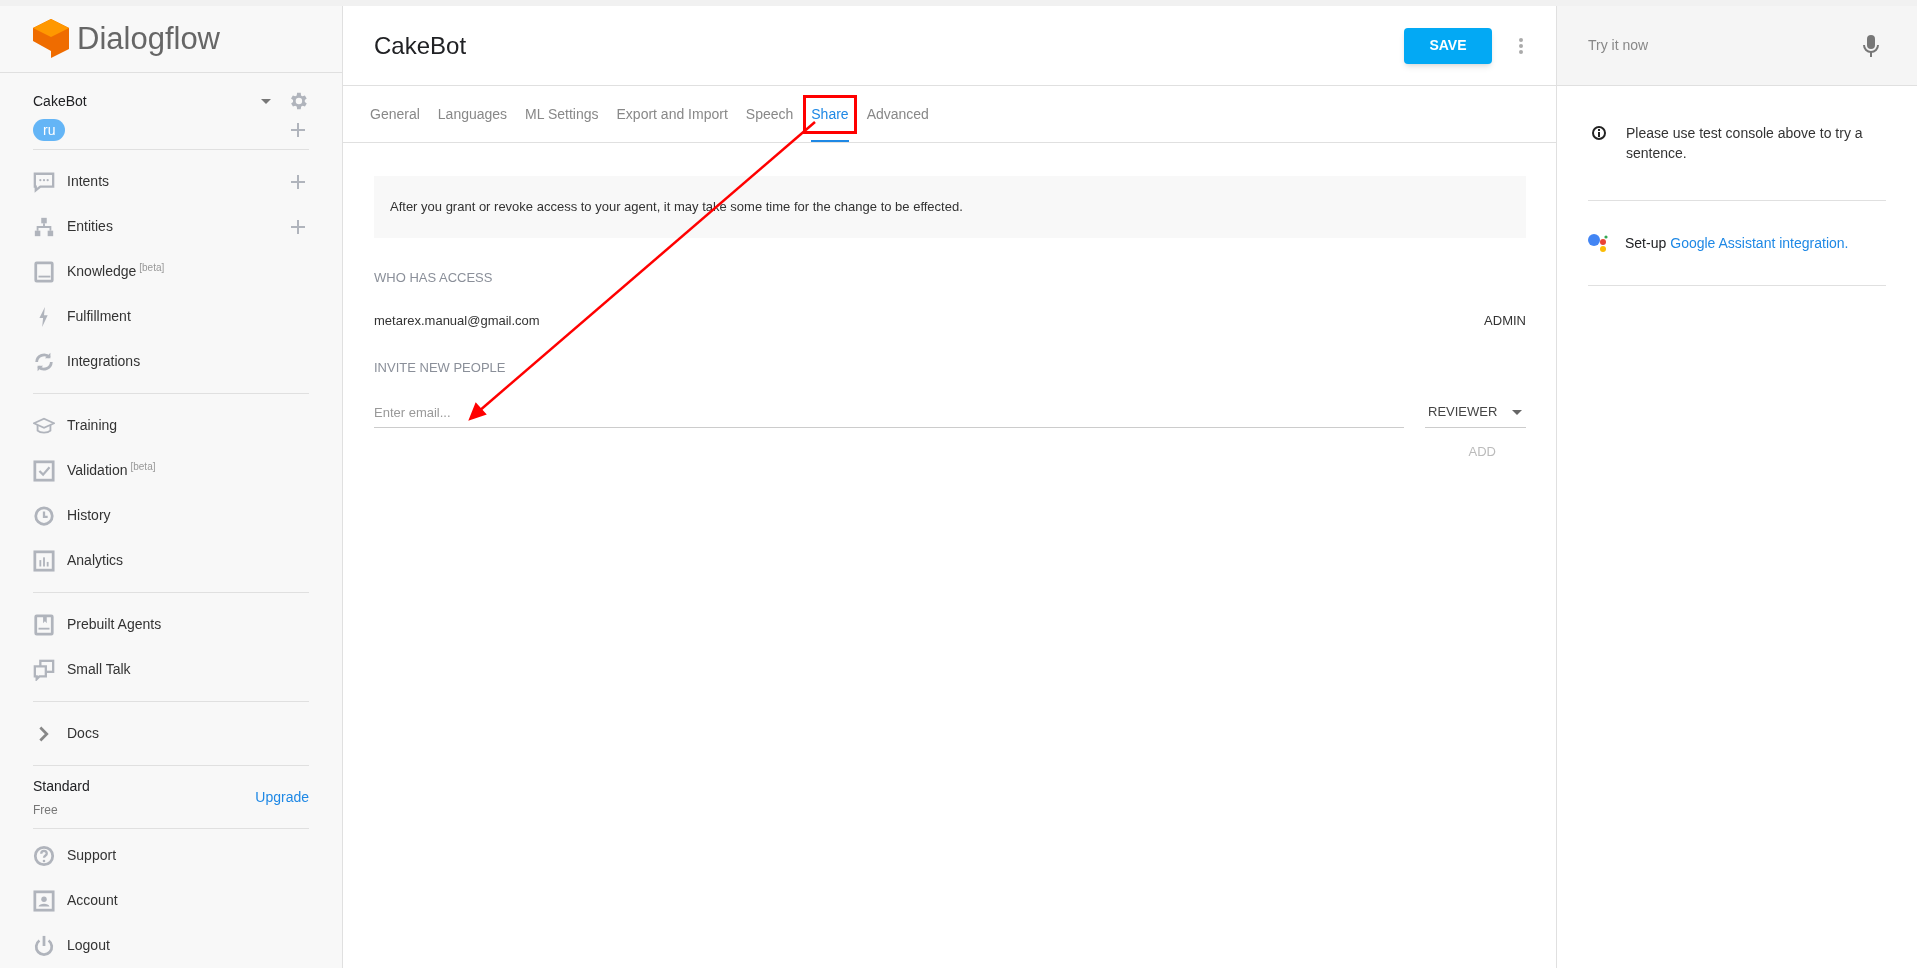  What do you see at coordinates (171, 226) in the screenshot?
I see `sidebar-item: Entities` at bounding box center [171, 226].